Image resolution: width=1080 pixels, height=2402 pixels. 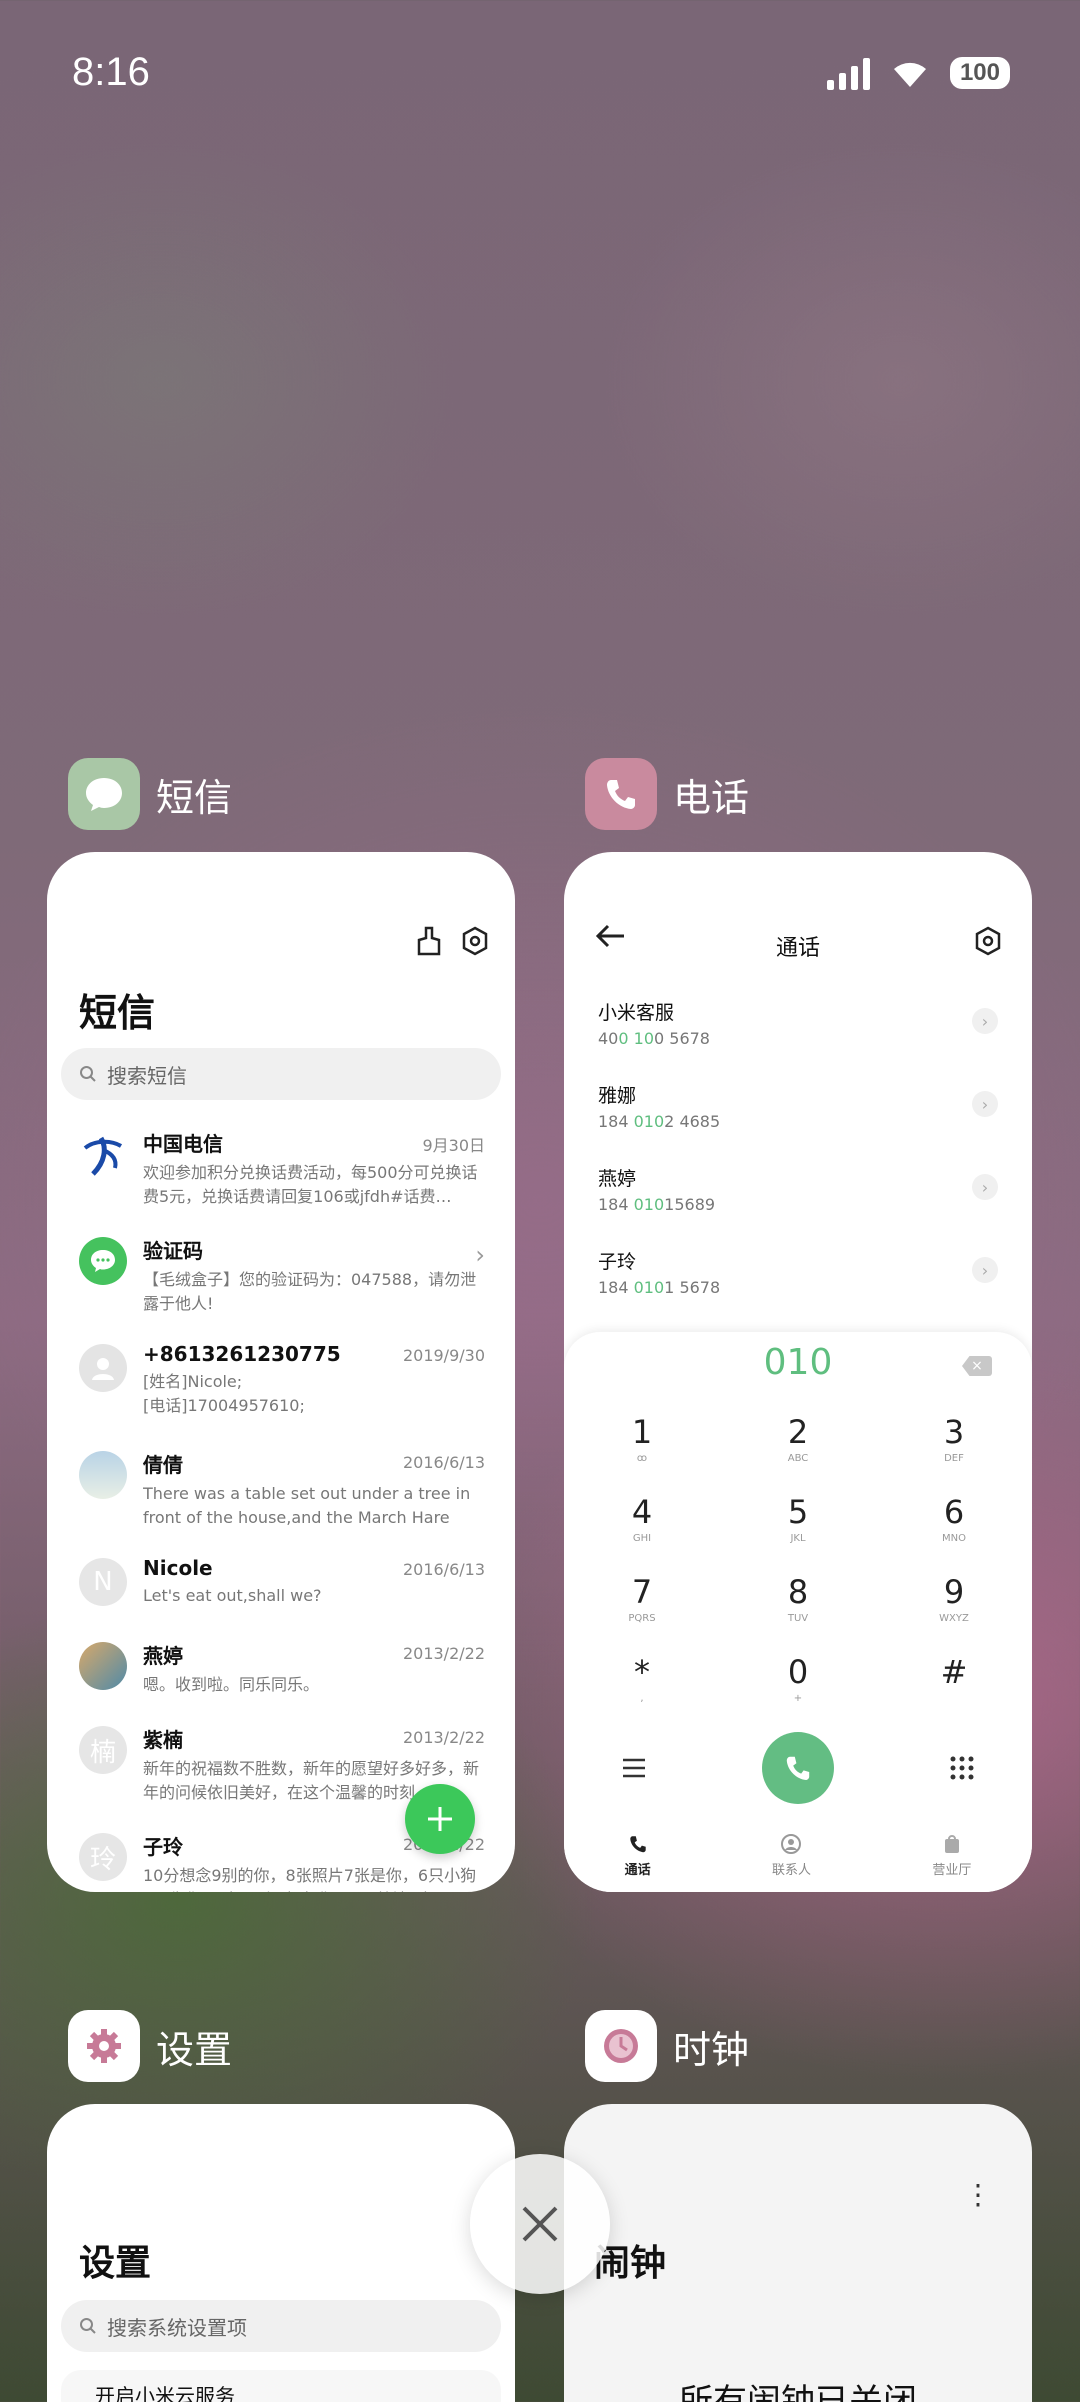 I want to click on app-label-clock: 时钟, so click(x=667, y=2046).